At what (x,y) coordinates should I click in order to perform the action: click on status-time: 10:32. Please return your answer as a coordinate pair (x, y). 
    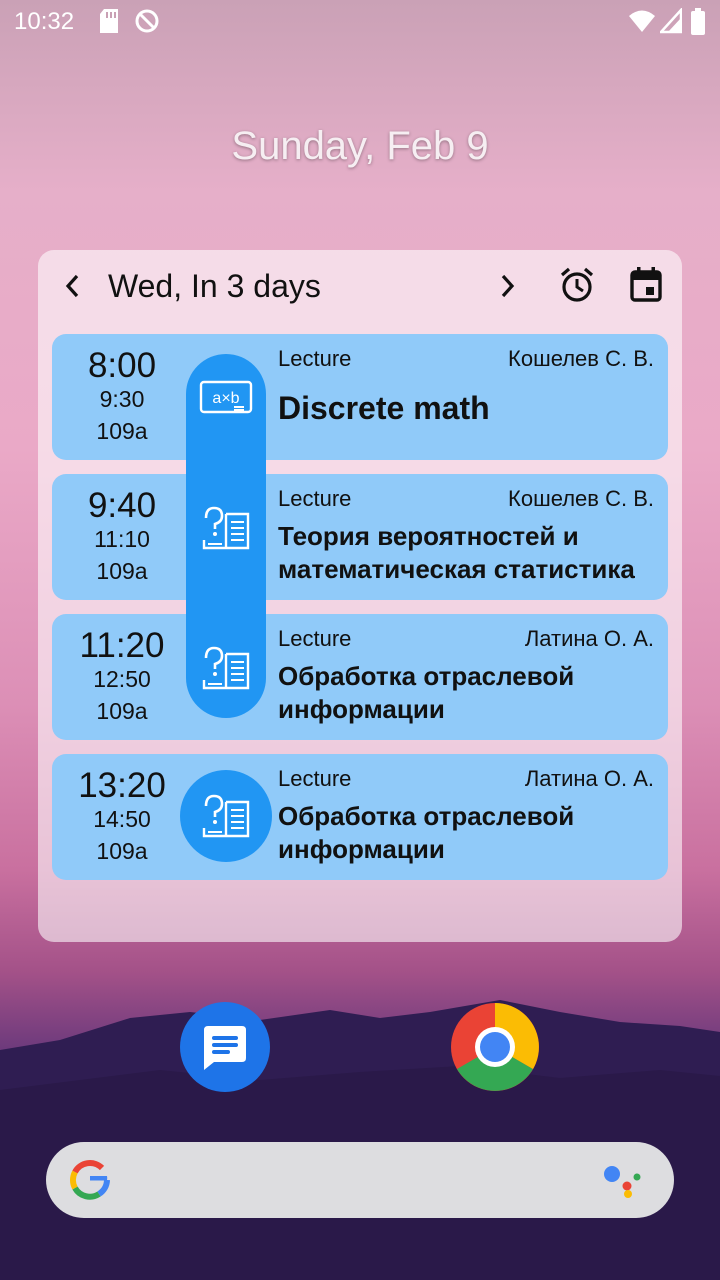
    Looking at the image, I should click on (44, 21).